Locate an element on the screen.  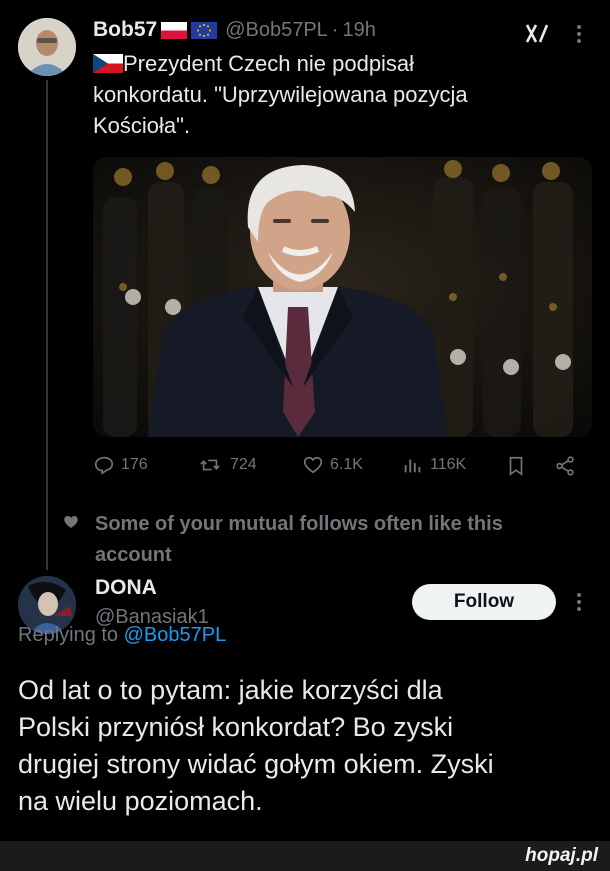
share-icon is located at coordinates (565, 466).